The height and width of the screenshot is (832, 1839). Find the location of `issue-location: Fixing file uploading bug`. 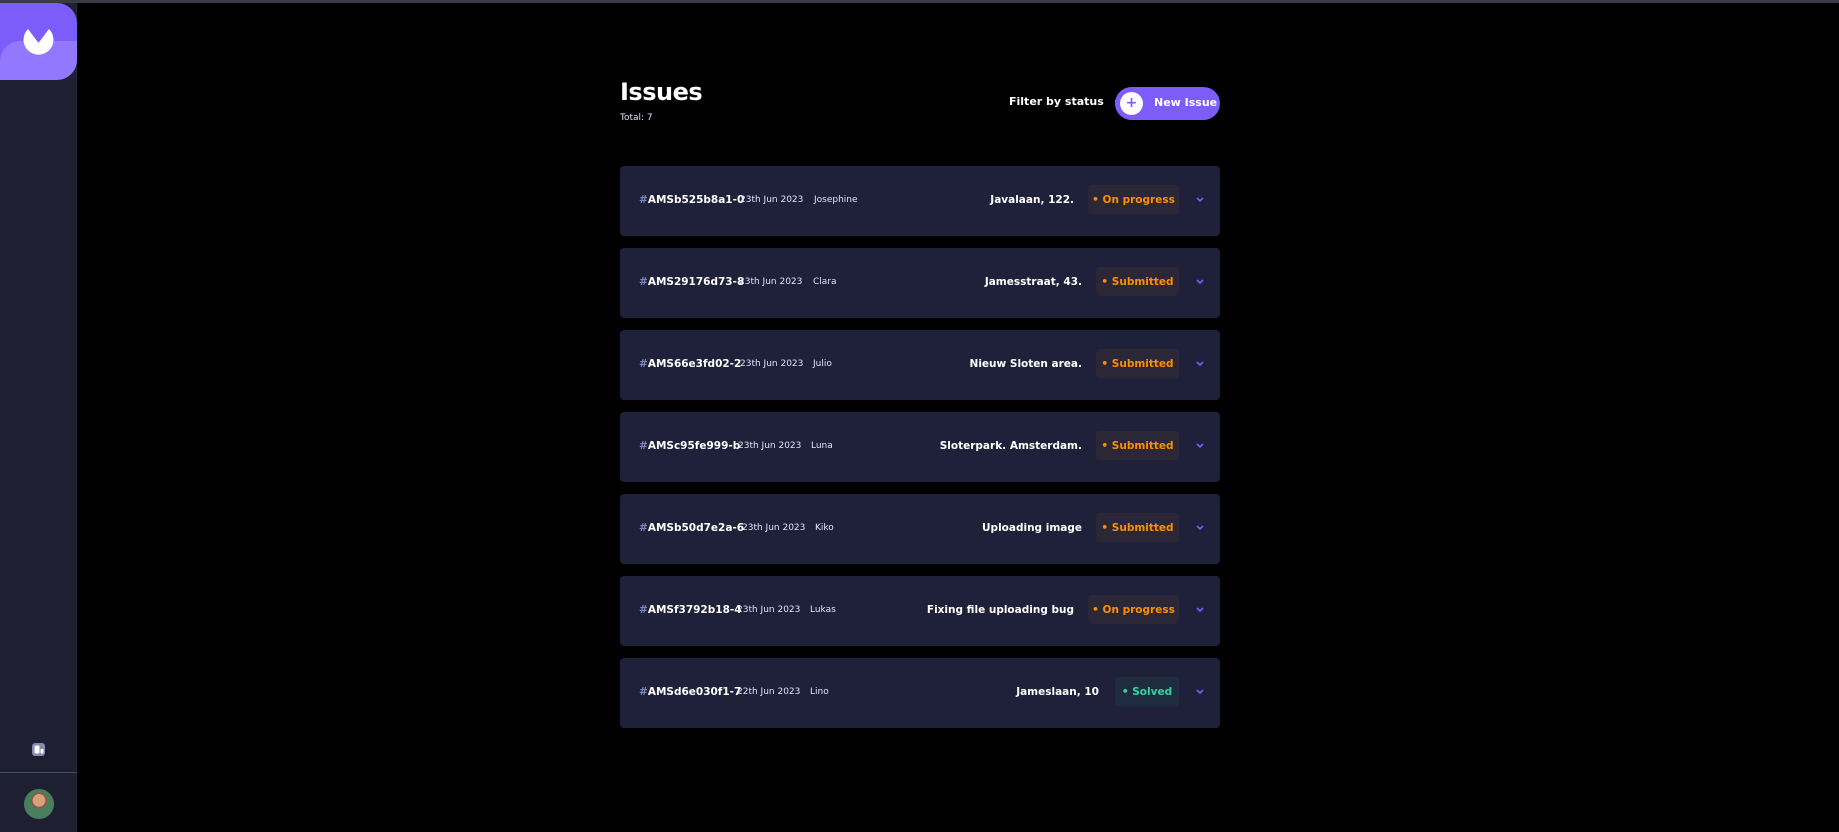

issue-location: Fixing file uploading bug is located at coordinates (1000, 610).